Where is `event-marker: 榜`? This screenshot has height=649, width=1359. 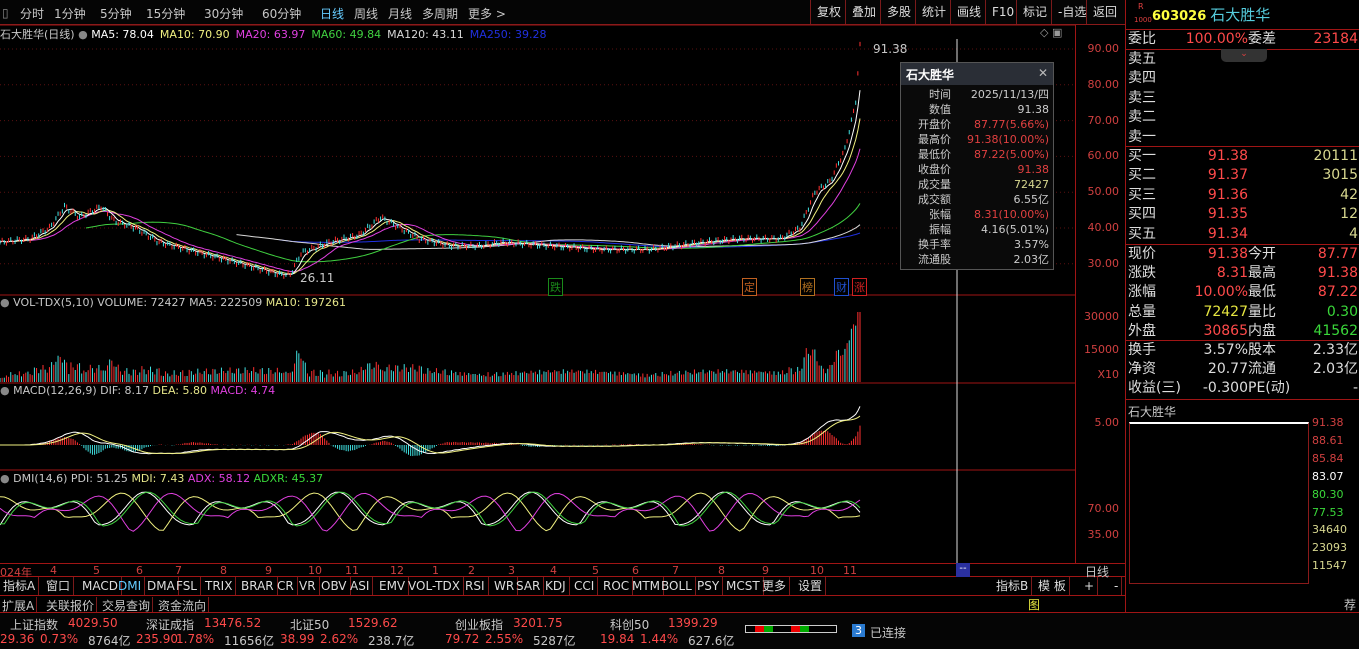
event-marker: 榜 is located at coordinates (807, 287).